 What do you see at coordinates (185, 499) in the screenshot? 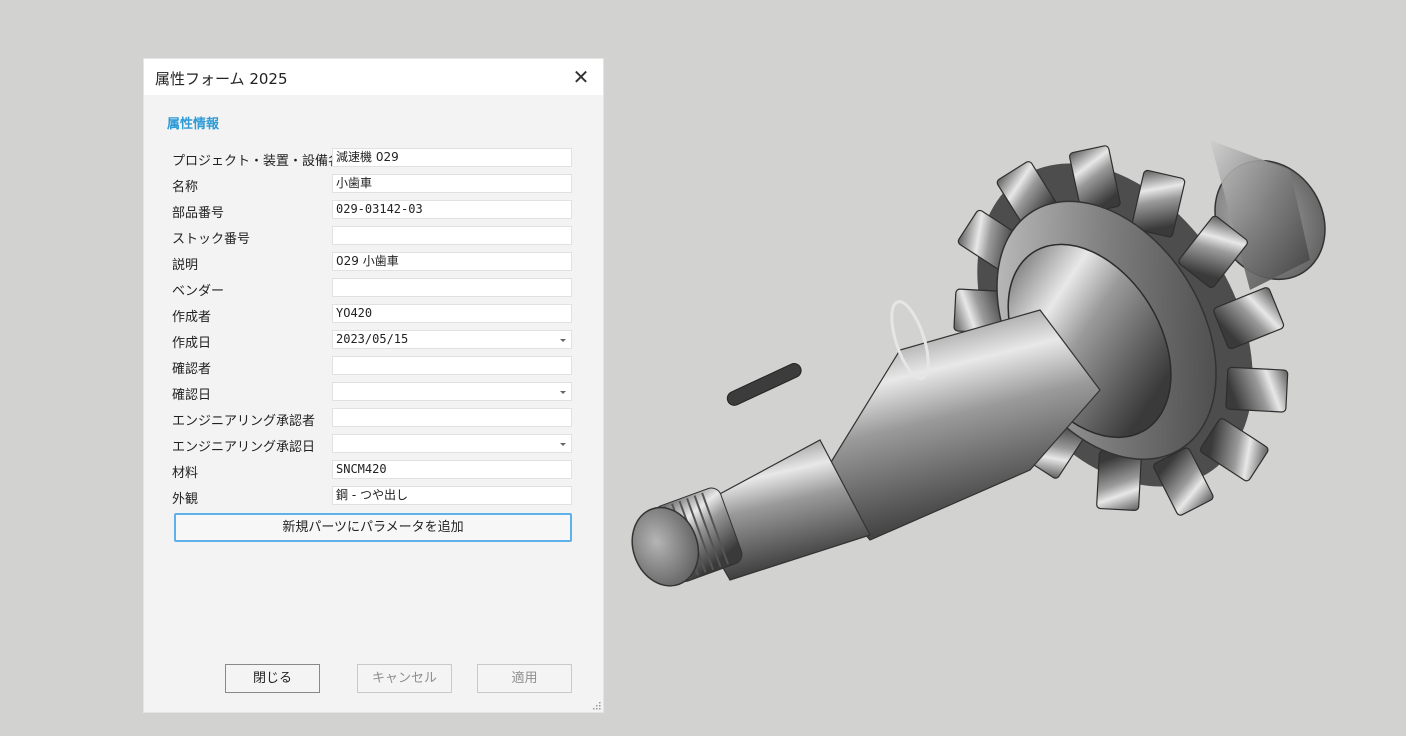
I see `field-label: 外観` at bounding box center [185, 499].